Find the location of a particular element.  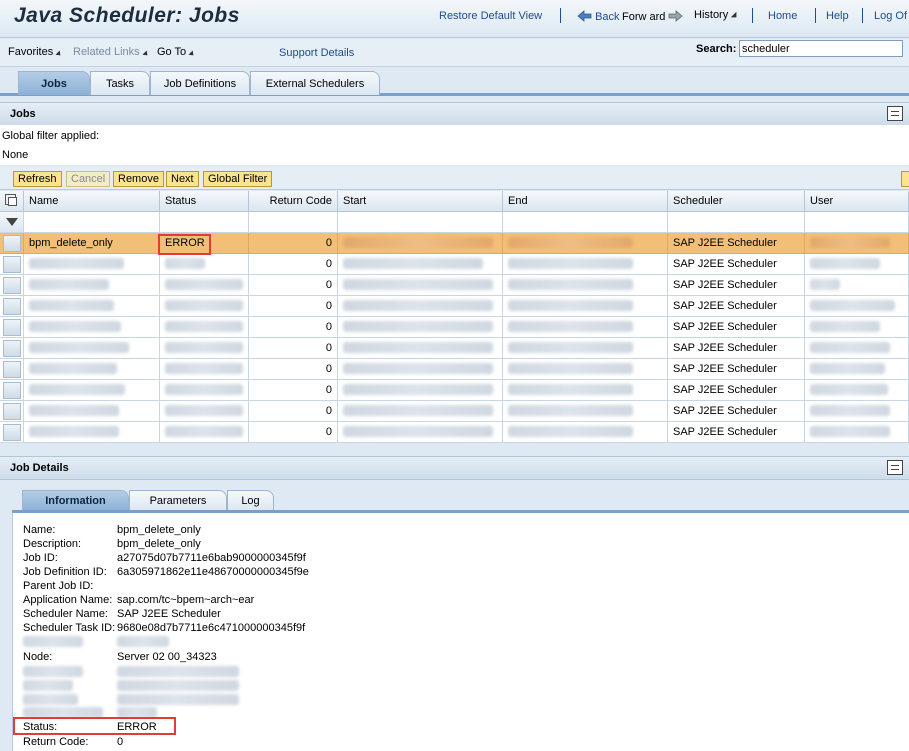

log-off-link: Log Of is located at coordinates (890, 16).